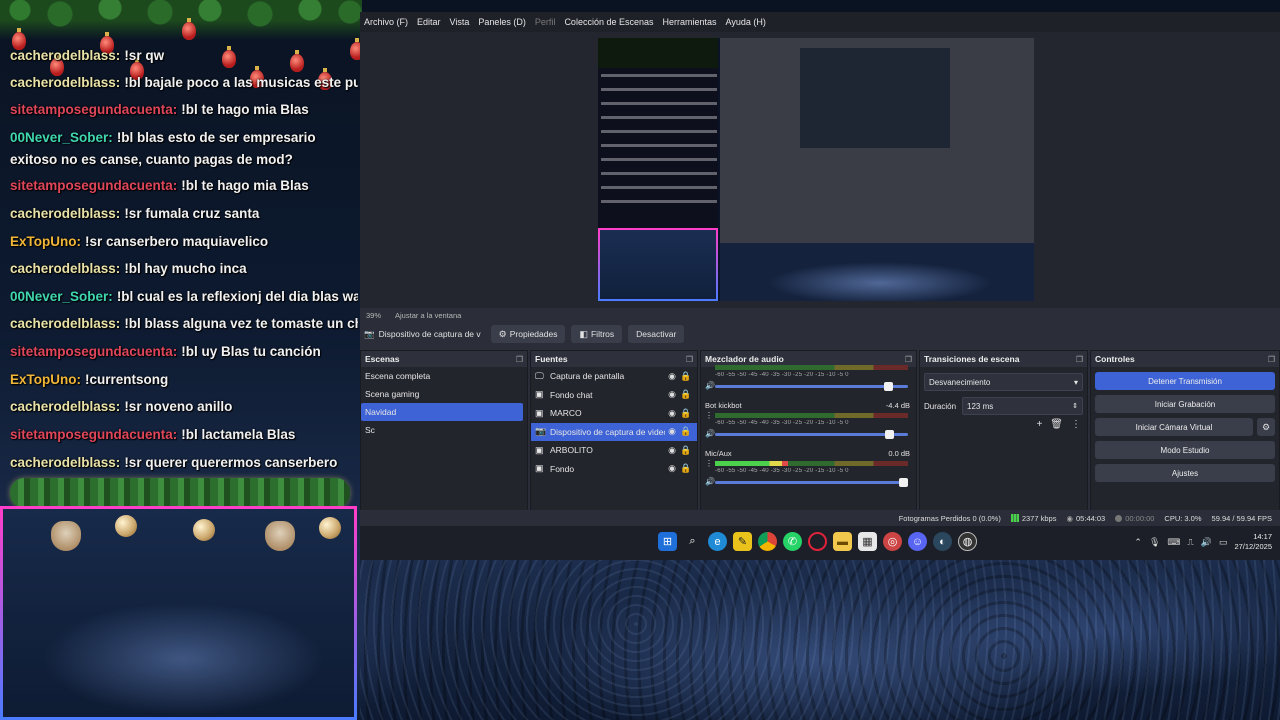 The width and height of the screenshot is (1280, 720). What do you see at coordinates (566, 413) in the screenshot?
I see `source-name: MARCO` at bounding box center [566, 413].